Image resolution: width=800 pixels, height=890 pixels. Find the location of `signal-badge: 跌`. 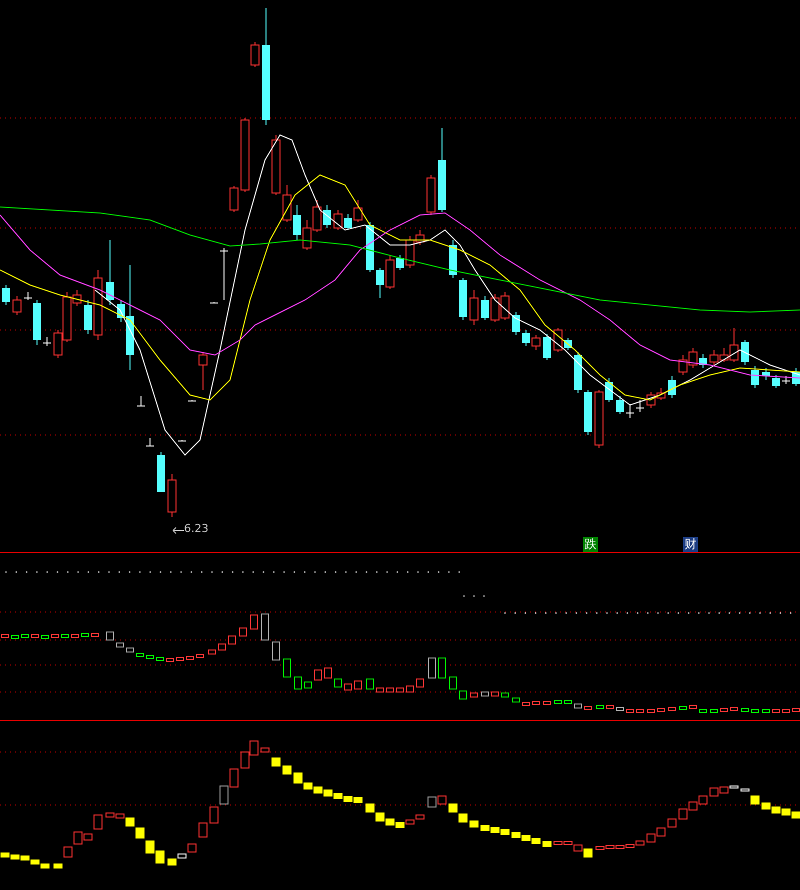

signal-badge: 跌 is located at coordinates (590, 544).